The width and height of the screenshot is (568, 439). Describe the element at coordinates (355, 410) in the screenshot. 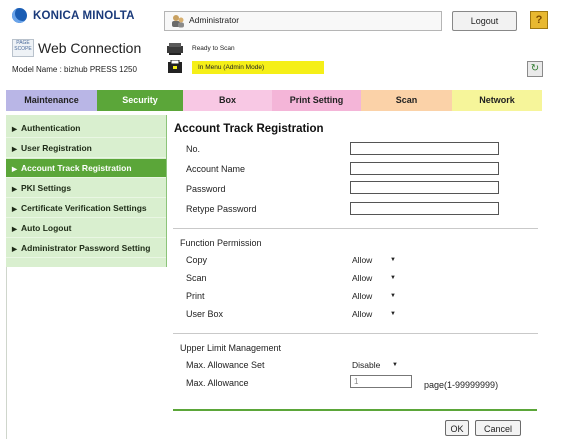

I see `footer-divider` at that location.